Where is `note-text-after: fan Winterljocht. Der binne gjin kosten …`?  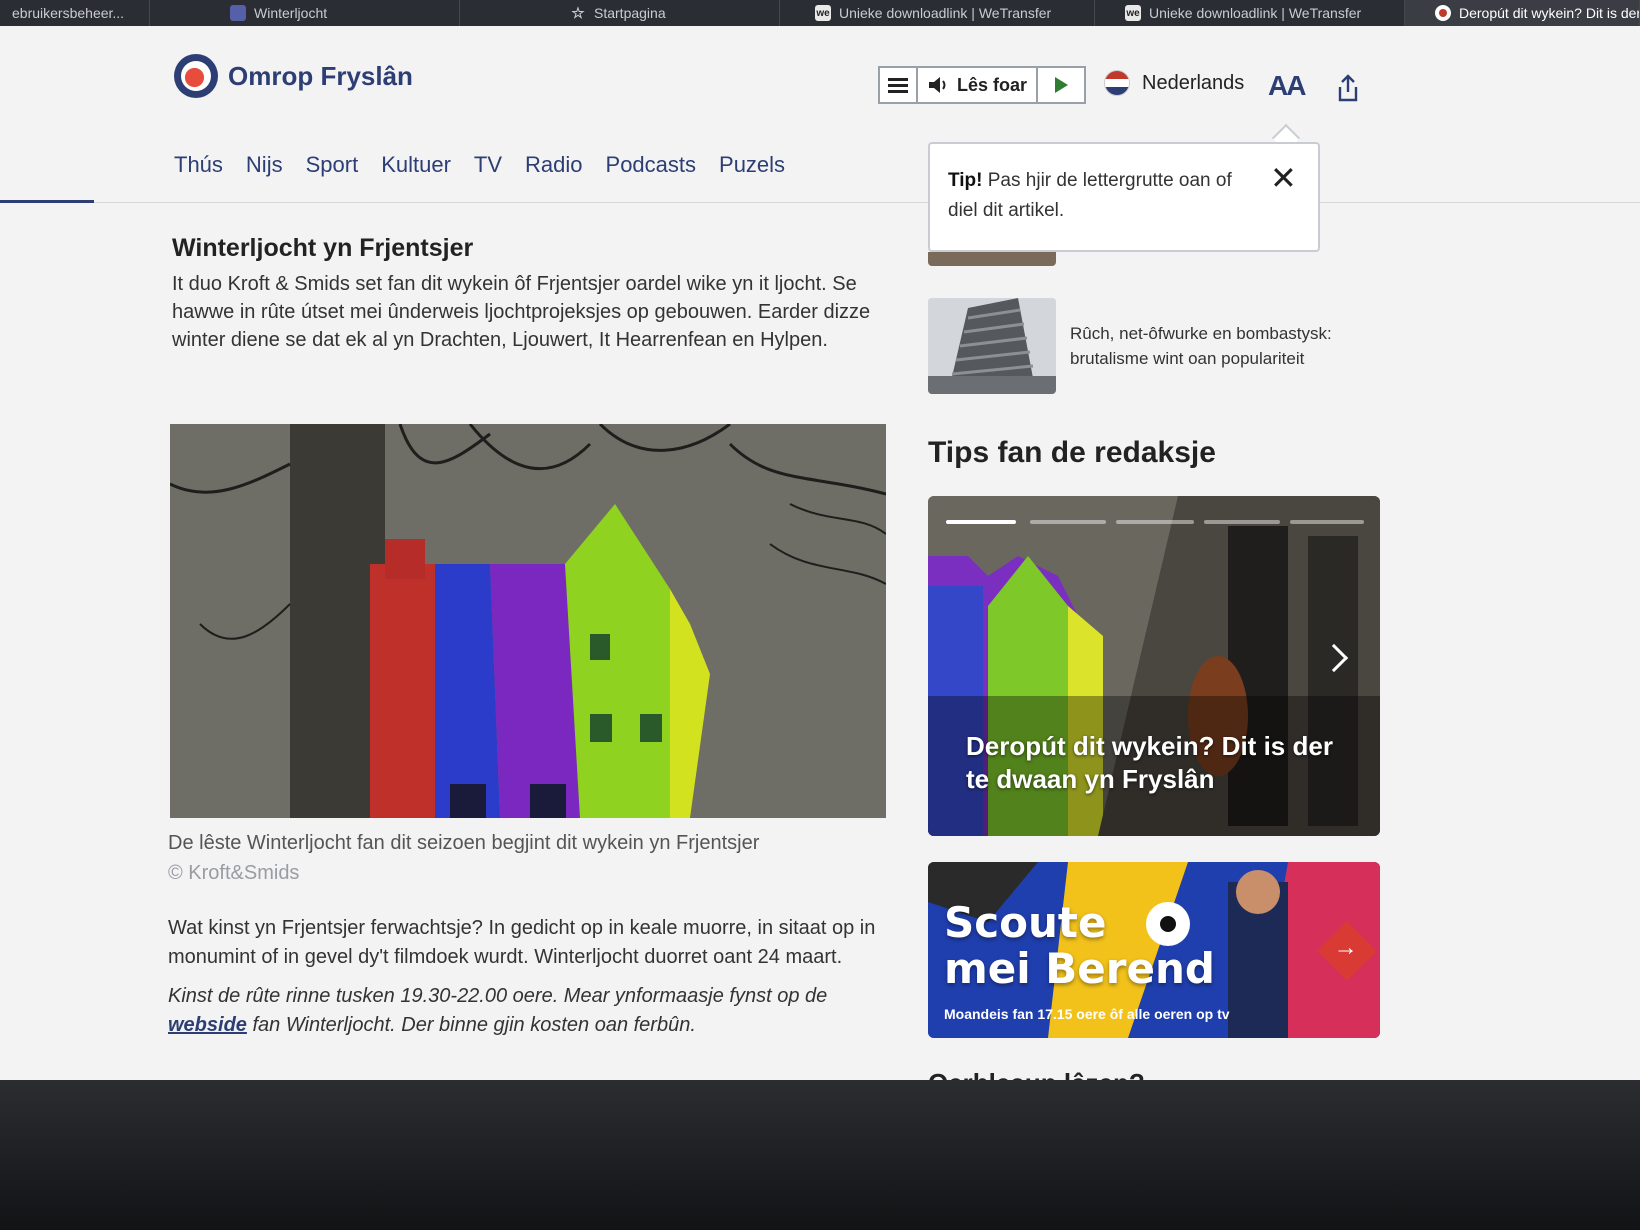
note-text-after: fan Winterljocht. Der binne gjin kosten … is located at coordinates (471, 1025).